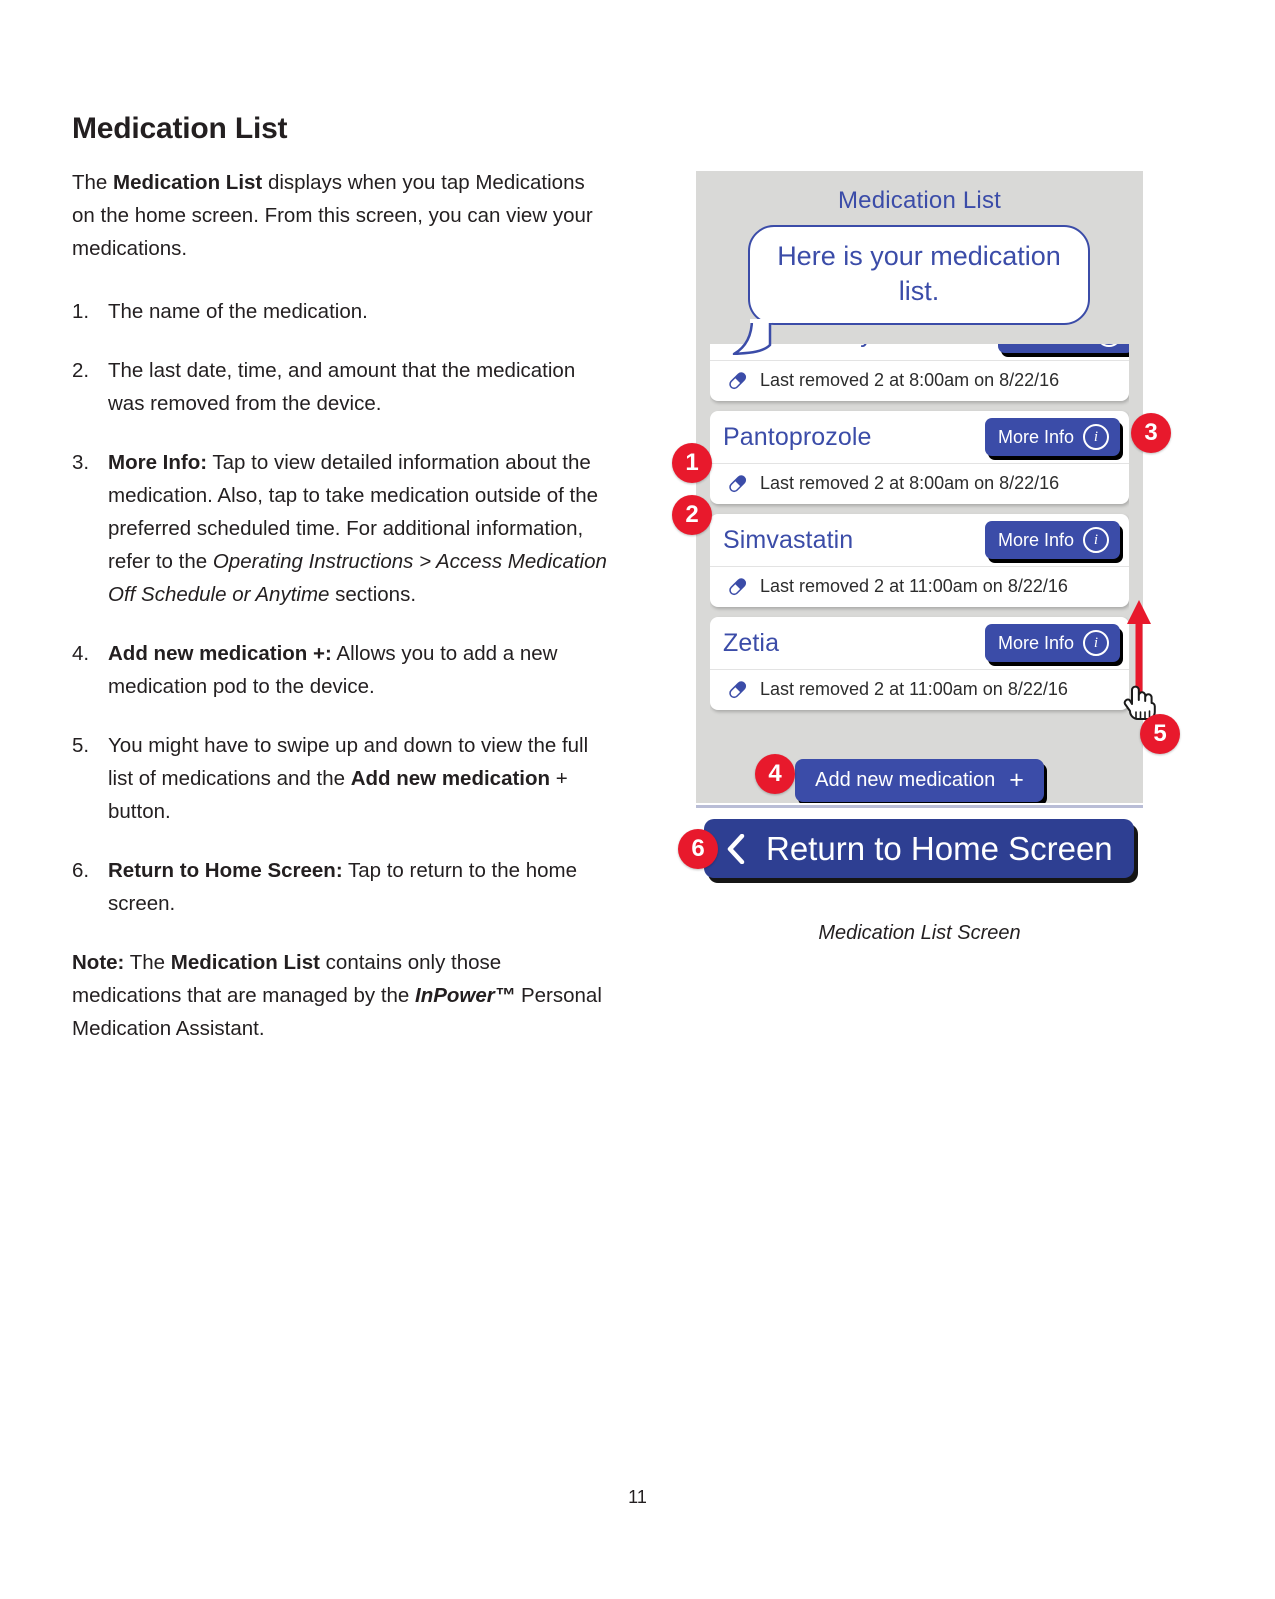 The height and width of the screenshot is (1599, 1275). What do you see at coordinates (465, 995) in the screenshot?
I see `text-run: InPower™` at bounding box center [465, 995].